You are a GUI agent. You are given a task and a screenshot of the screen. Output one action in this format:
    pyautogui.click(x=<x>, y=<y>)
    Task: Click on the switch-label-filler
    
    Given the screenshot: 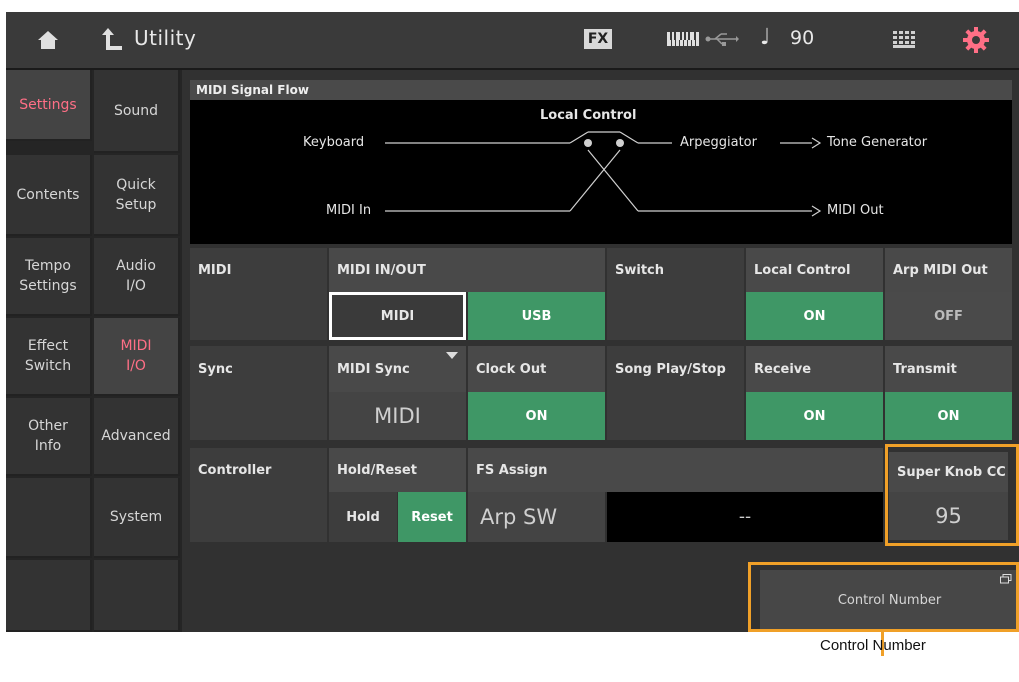 What is the action you would take?
    pyautogui.click(x=675, y=316)
    